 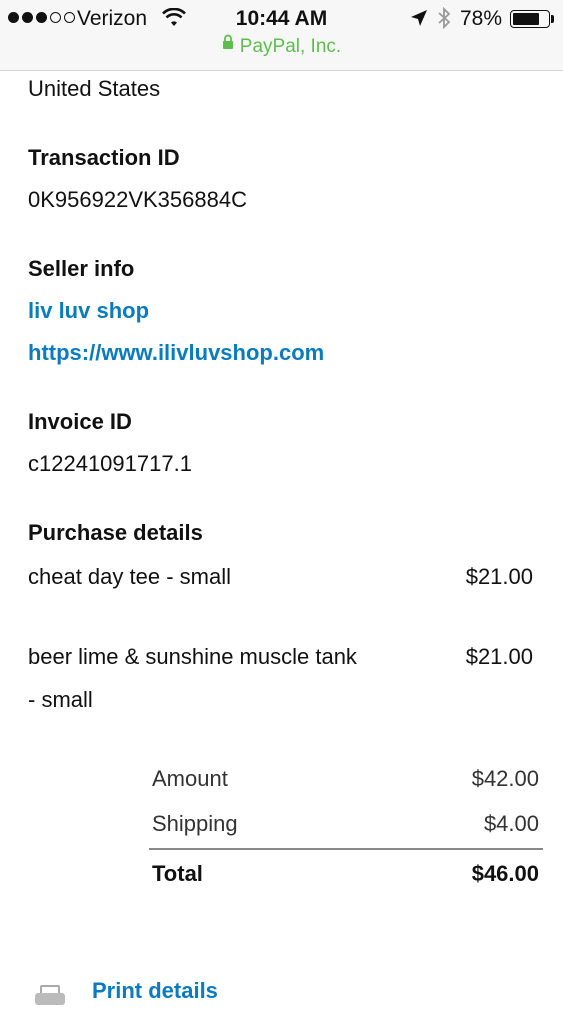 What do you see at coordinates (129, 576) in the screenshot?
I see `item-name: cheat day tee - small` at bounding box center [129, 576].